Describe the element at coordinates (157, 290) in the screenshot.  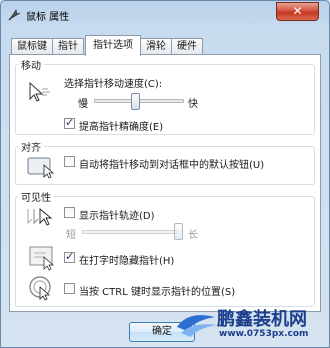
I see `show-location-label: 当按 CTRL 键时显示指针的位置(S)` at that location.